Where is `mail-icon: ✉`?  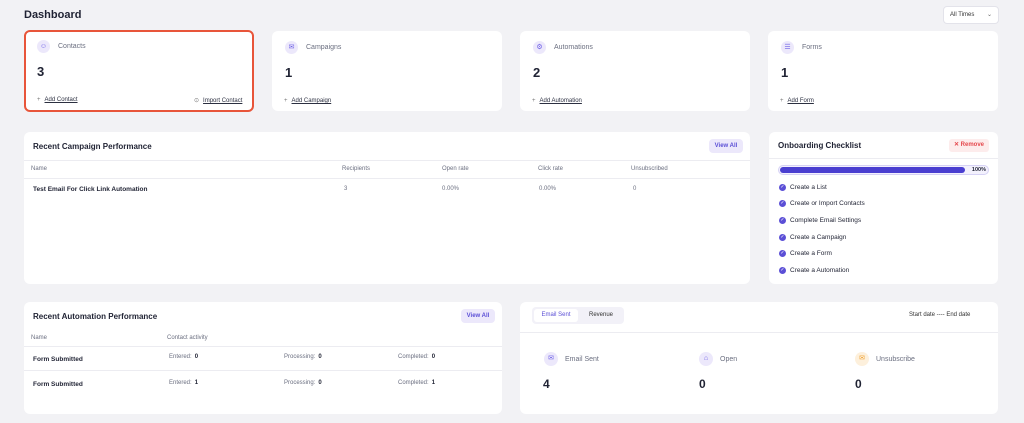
mail-icon: ✉ is located at coordinates (291, 47).